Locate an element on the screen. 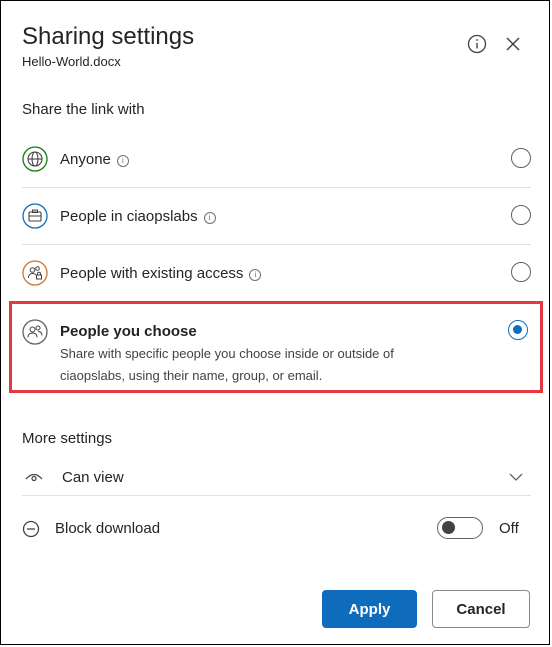 This screenshot has height=647, width=552. share-with-heading: Share the link with is located at coordinates (83, 109).